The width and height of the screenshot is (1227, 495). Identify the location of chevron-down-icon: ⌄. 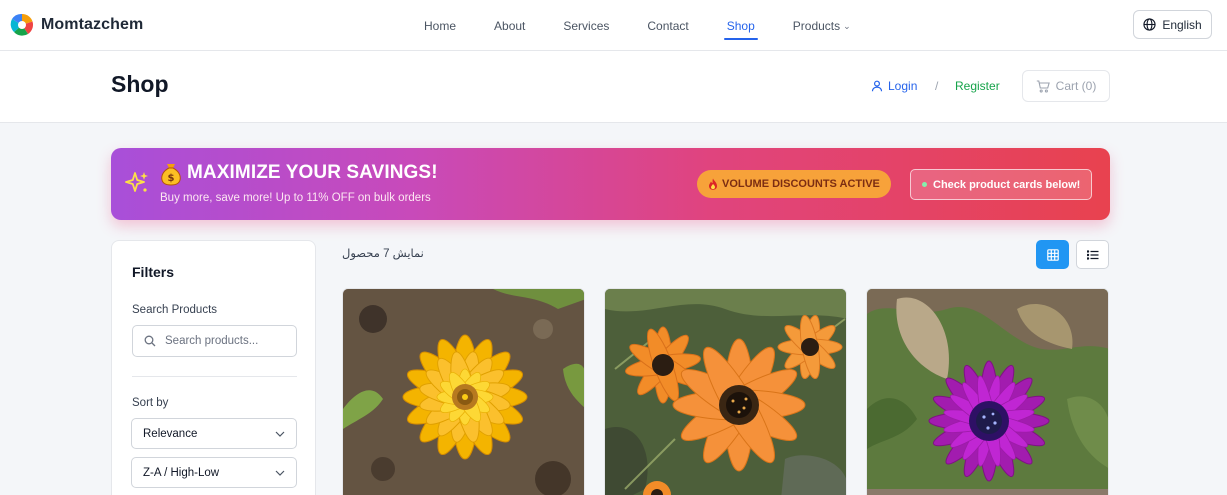
(847, 26).